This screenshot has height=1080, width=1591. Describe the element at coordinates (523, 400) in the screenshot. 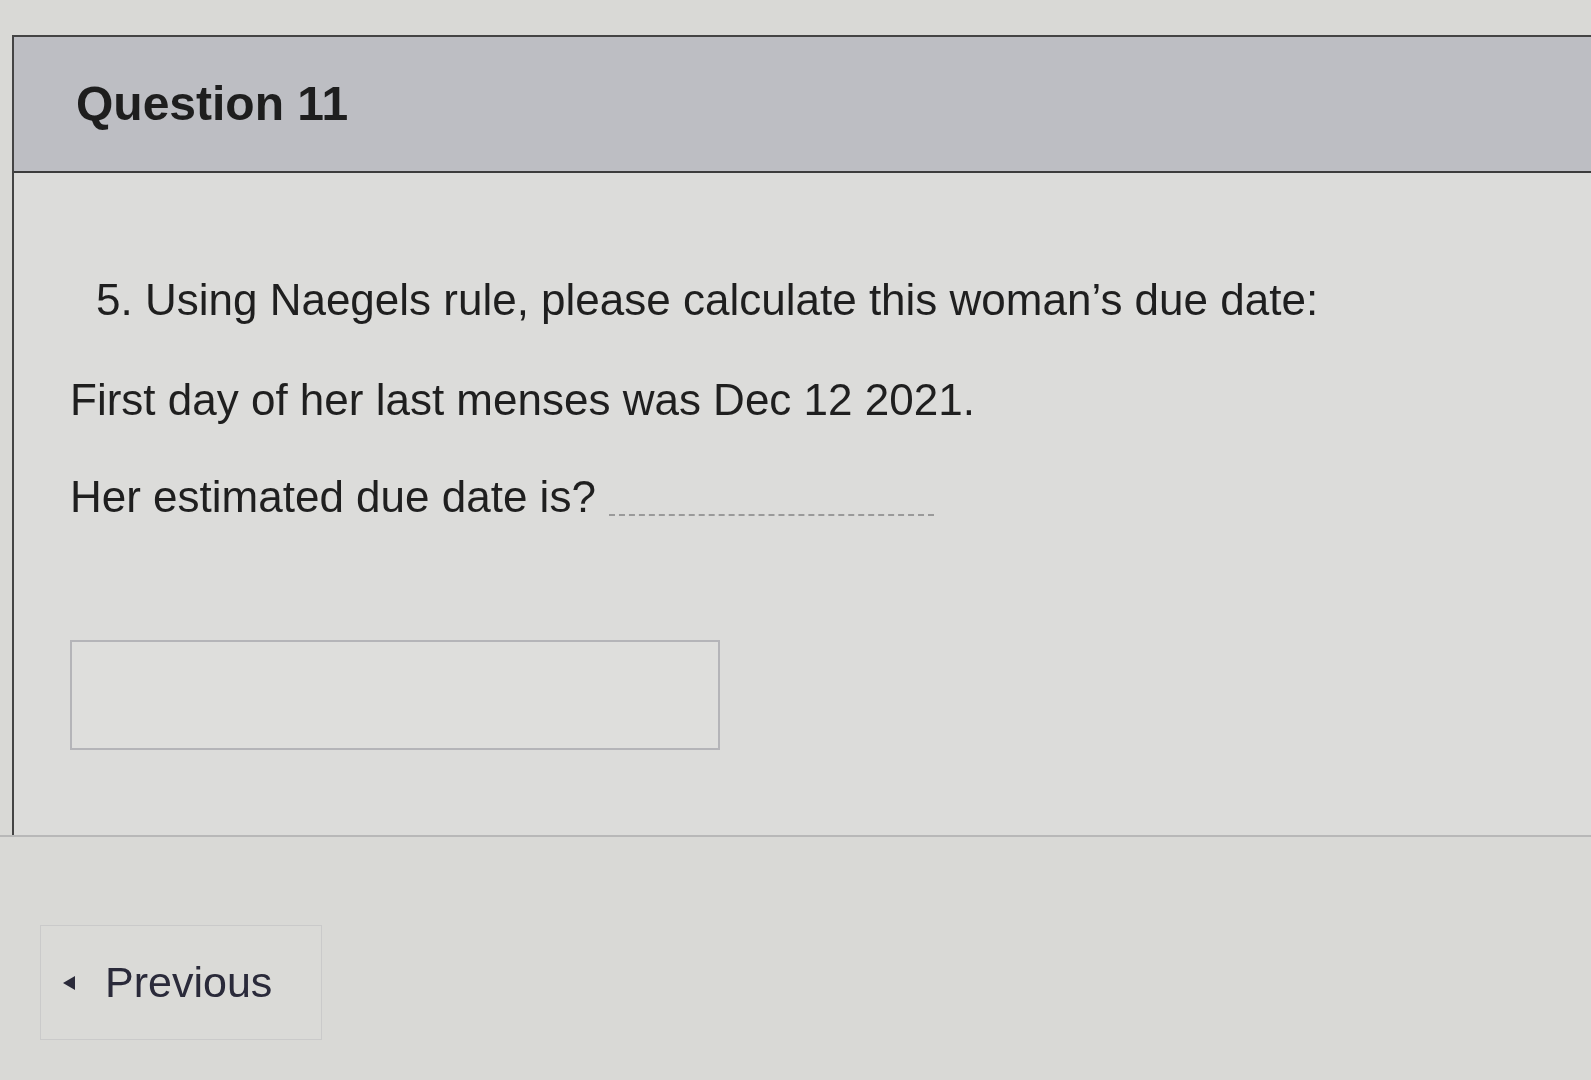

I see `question-detail-text: First day of her last menses was Dec 12 2021.` at that location.